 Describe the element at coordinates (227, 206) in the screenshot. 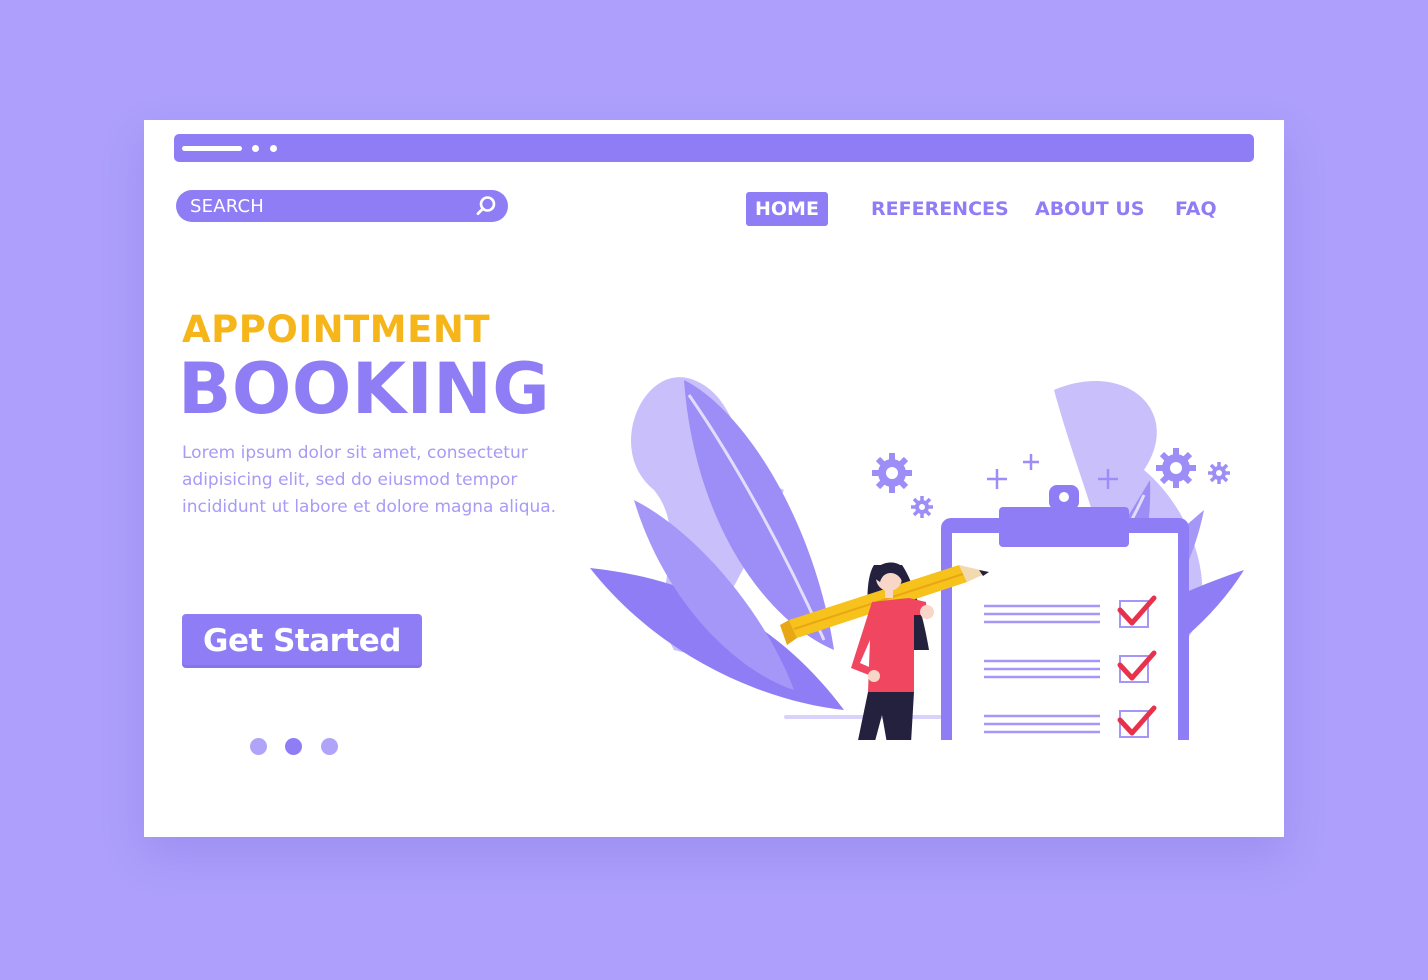

I see `search-placeholder: SEARCH` at that location.